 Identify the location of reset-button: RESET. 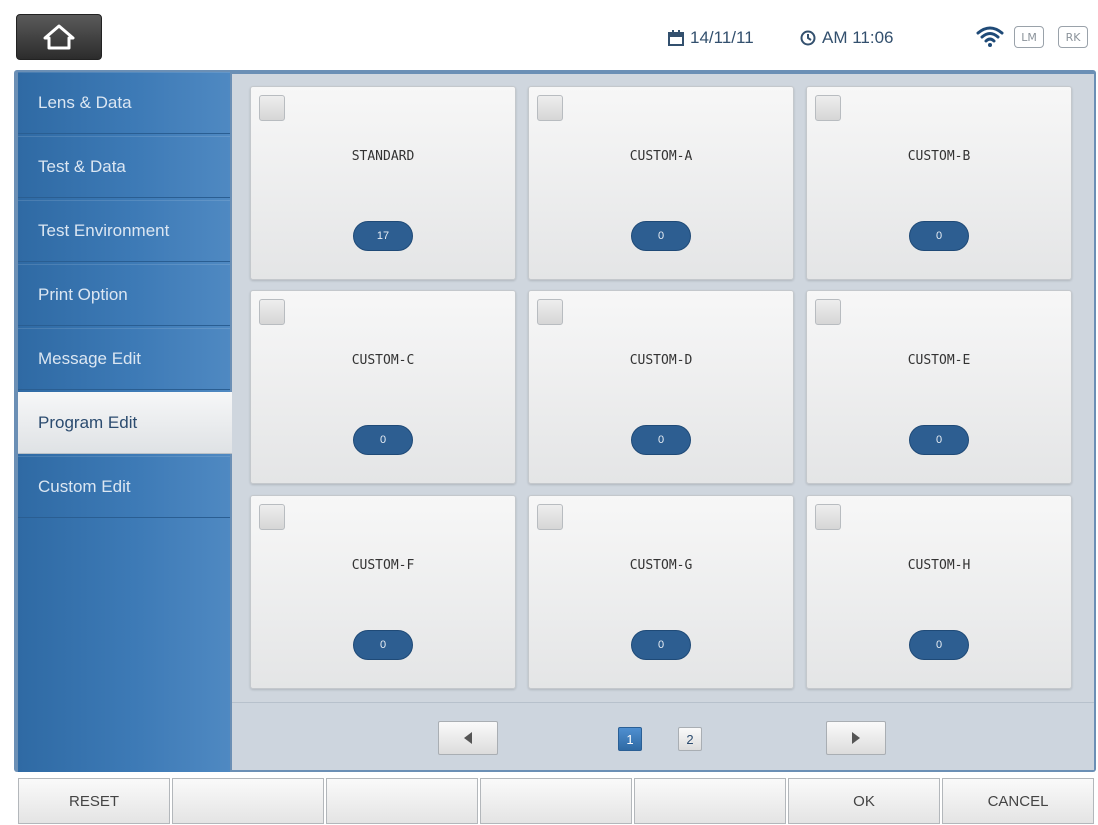
(94, 801).